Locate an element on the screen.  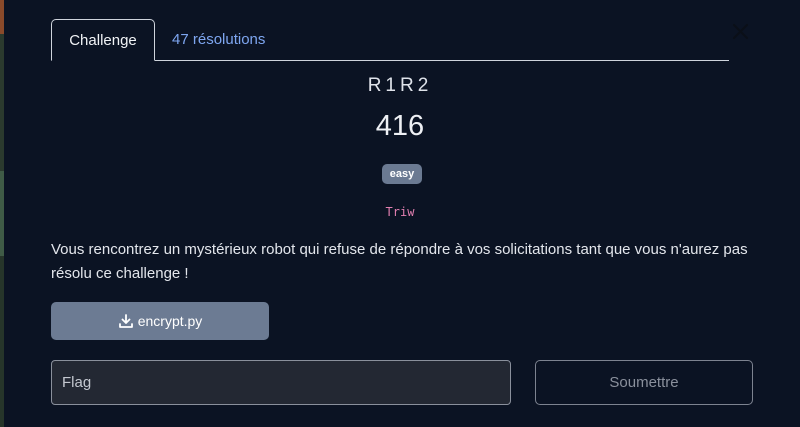
tab-challenge: Challenge is located at coordinates (103, 40).